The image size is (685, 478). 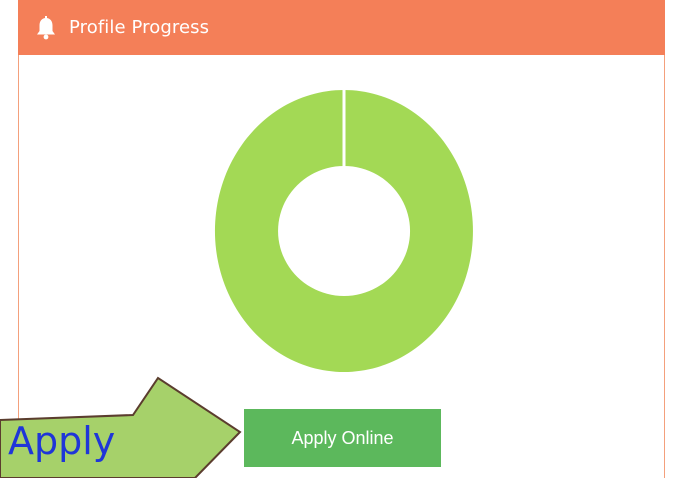 What do you see at coordinates (341, 27) in the screenshot?
I see `panel-header: Profile Progress` at bounding box center [341, 27].